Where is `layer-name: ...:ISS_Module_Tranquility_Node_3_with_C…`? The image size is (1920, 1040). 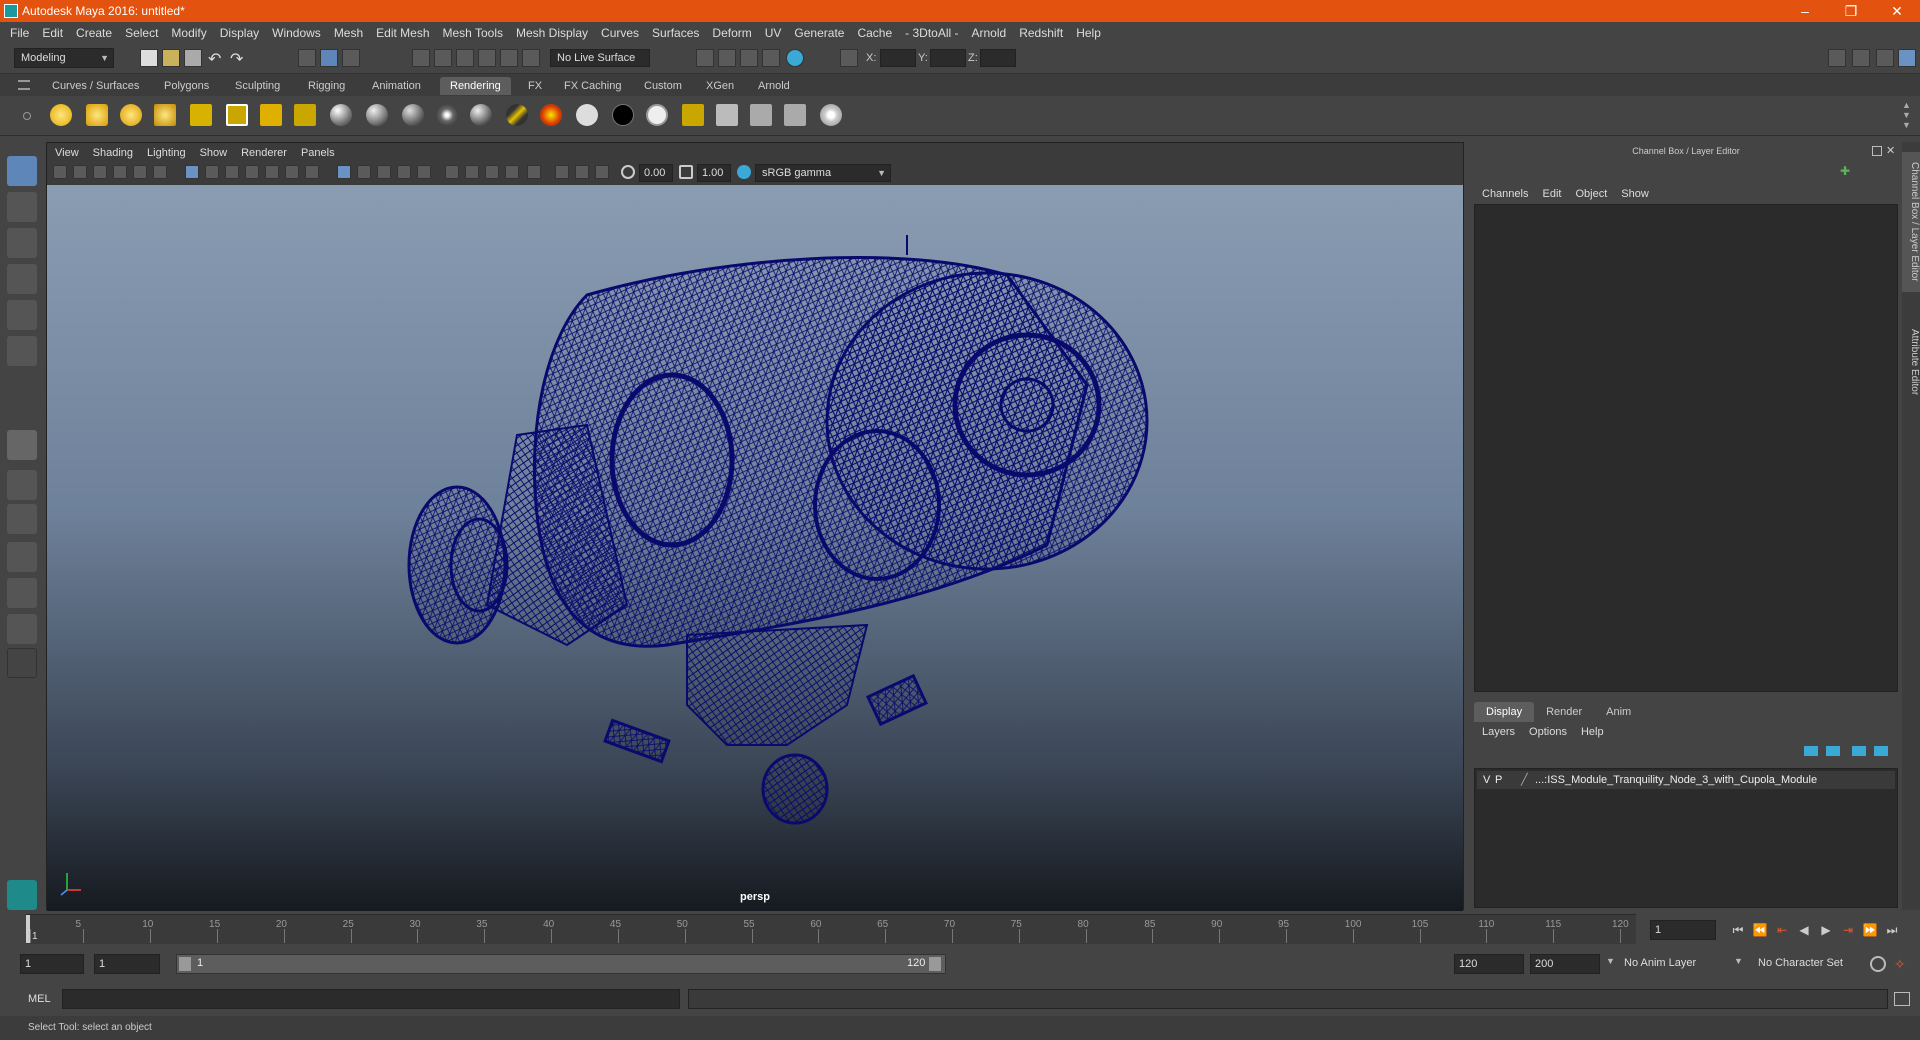 layer-name: ...:ISS_Module_Tranquility_Node_3_with_C… is located at coordinates (1676, 780).